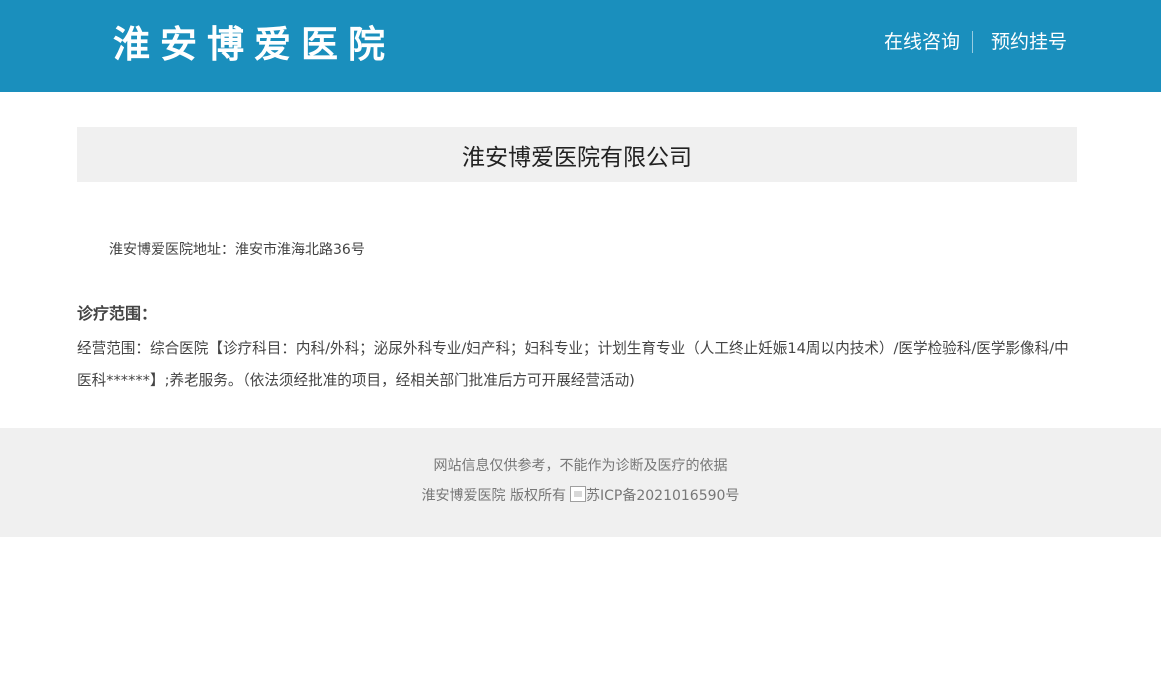 Image resolution: width=1161 pixels, height=681 pixels. I want to click on header-nav: 在线咨询 预约挂号, so click(975, 42).